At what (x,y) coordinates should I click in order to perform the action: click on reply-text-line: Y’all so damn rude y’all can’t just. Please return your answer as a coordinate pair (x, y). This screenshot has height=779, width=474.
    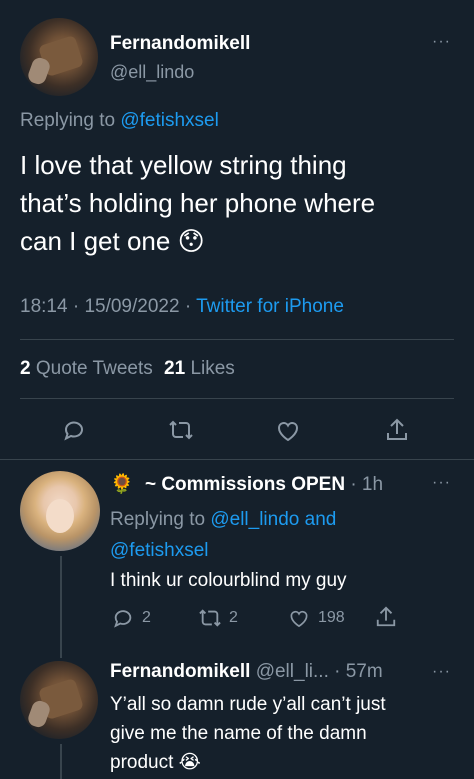
    Looking at the image, I should click on (248, 704).